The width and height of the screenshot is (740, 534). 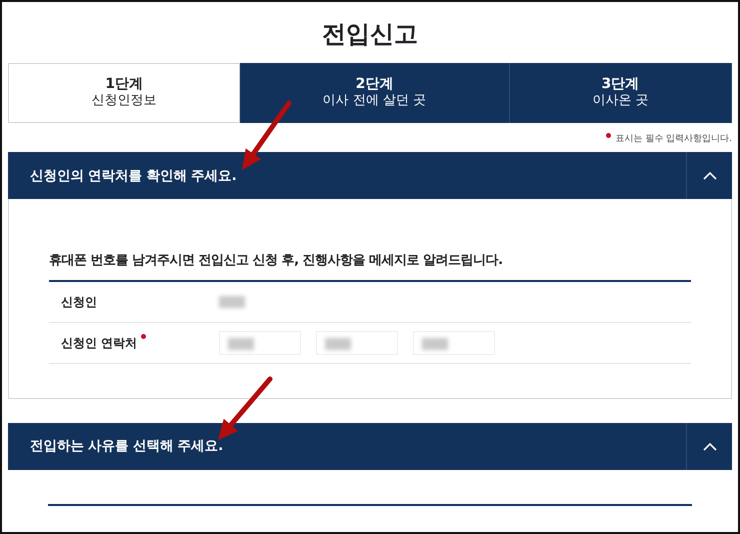 I want to click on required-note: 표시는 필수 입력사항입니다., so click(x=673, y=139).